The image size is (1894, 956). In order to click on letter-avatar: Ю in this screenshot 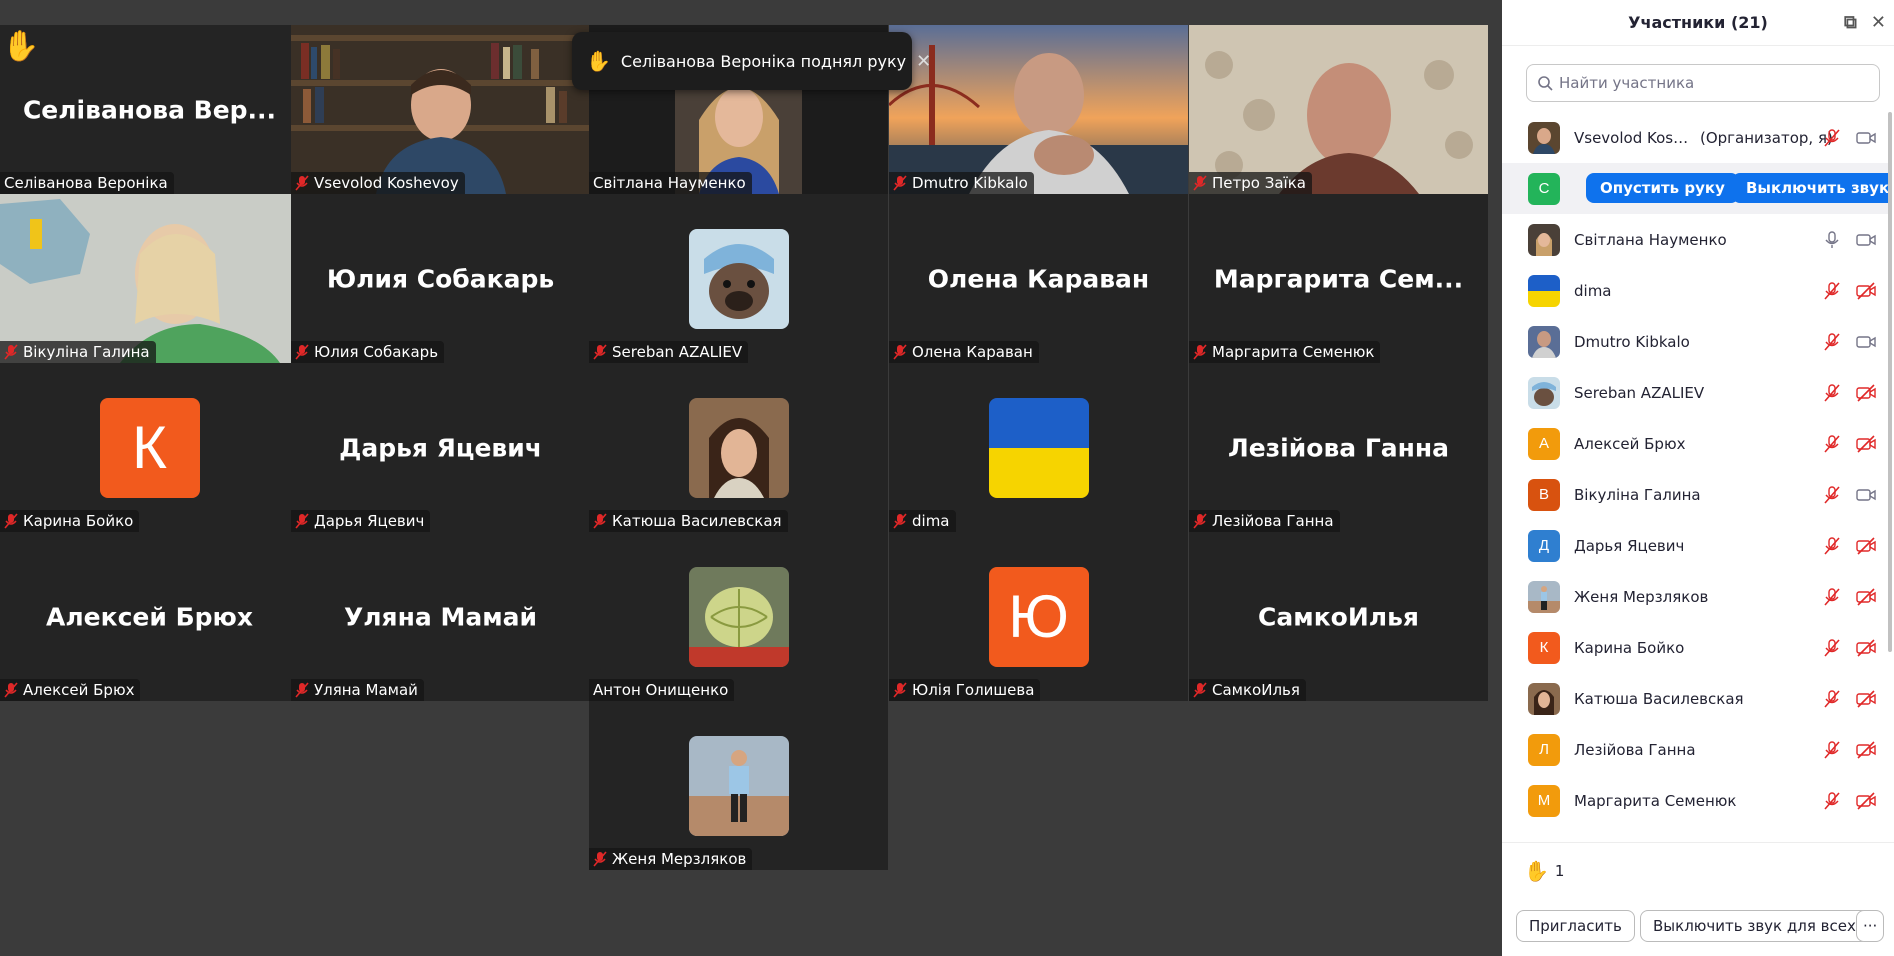, I will do `click(1038, 616)`.